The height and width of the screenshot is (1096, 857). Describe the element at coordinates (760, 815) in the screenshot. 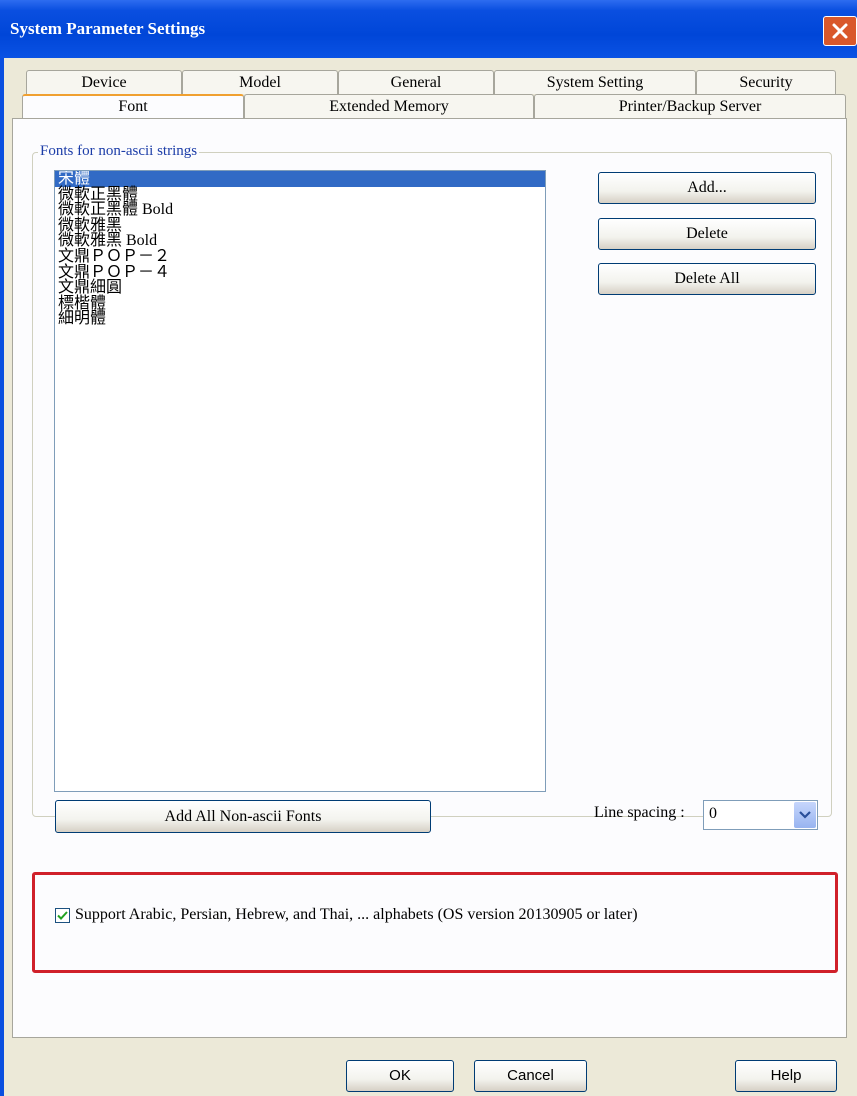

I see `line-spacing-select: 0` at that location.